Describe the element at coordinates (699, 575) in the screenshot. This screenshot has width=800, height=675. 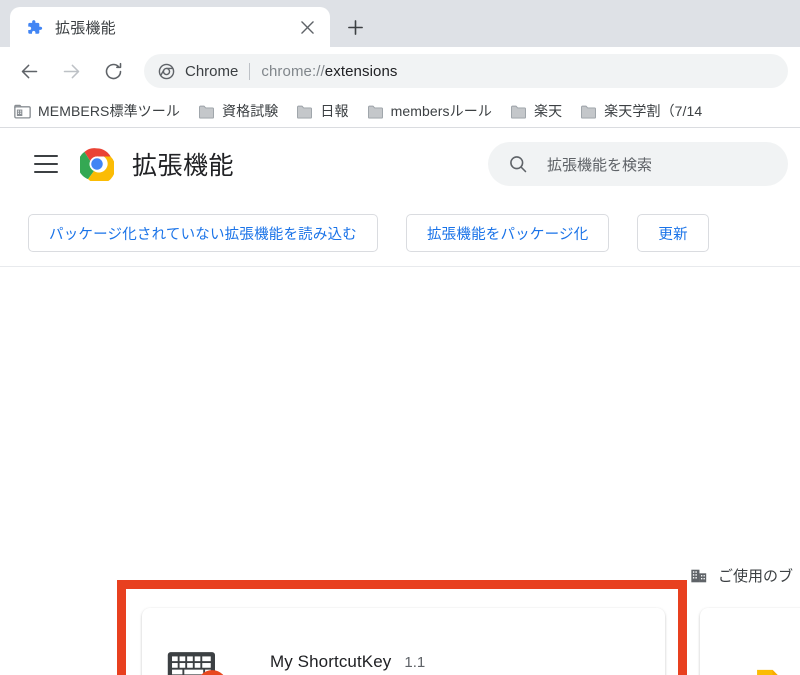
I see `enterprise-building-icon` at that location.